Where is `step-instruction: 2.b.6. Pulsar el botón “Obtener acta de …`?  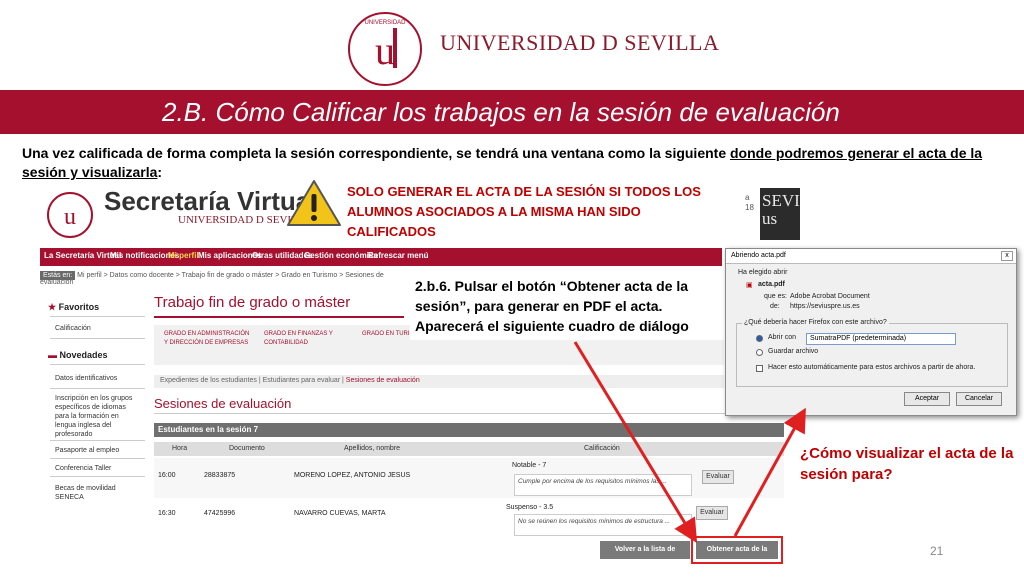 step-instruction: 2.b.6. Pulsar el botón “Obtener acta de … is located at coordinates (552, 306).